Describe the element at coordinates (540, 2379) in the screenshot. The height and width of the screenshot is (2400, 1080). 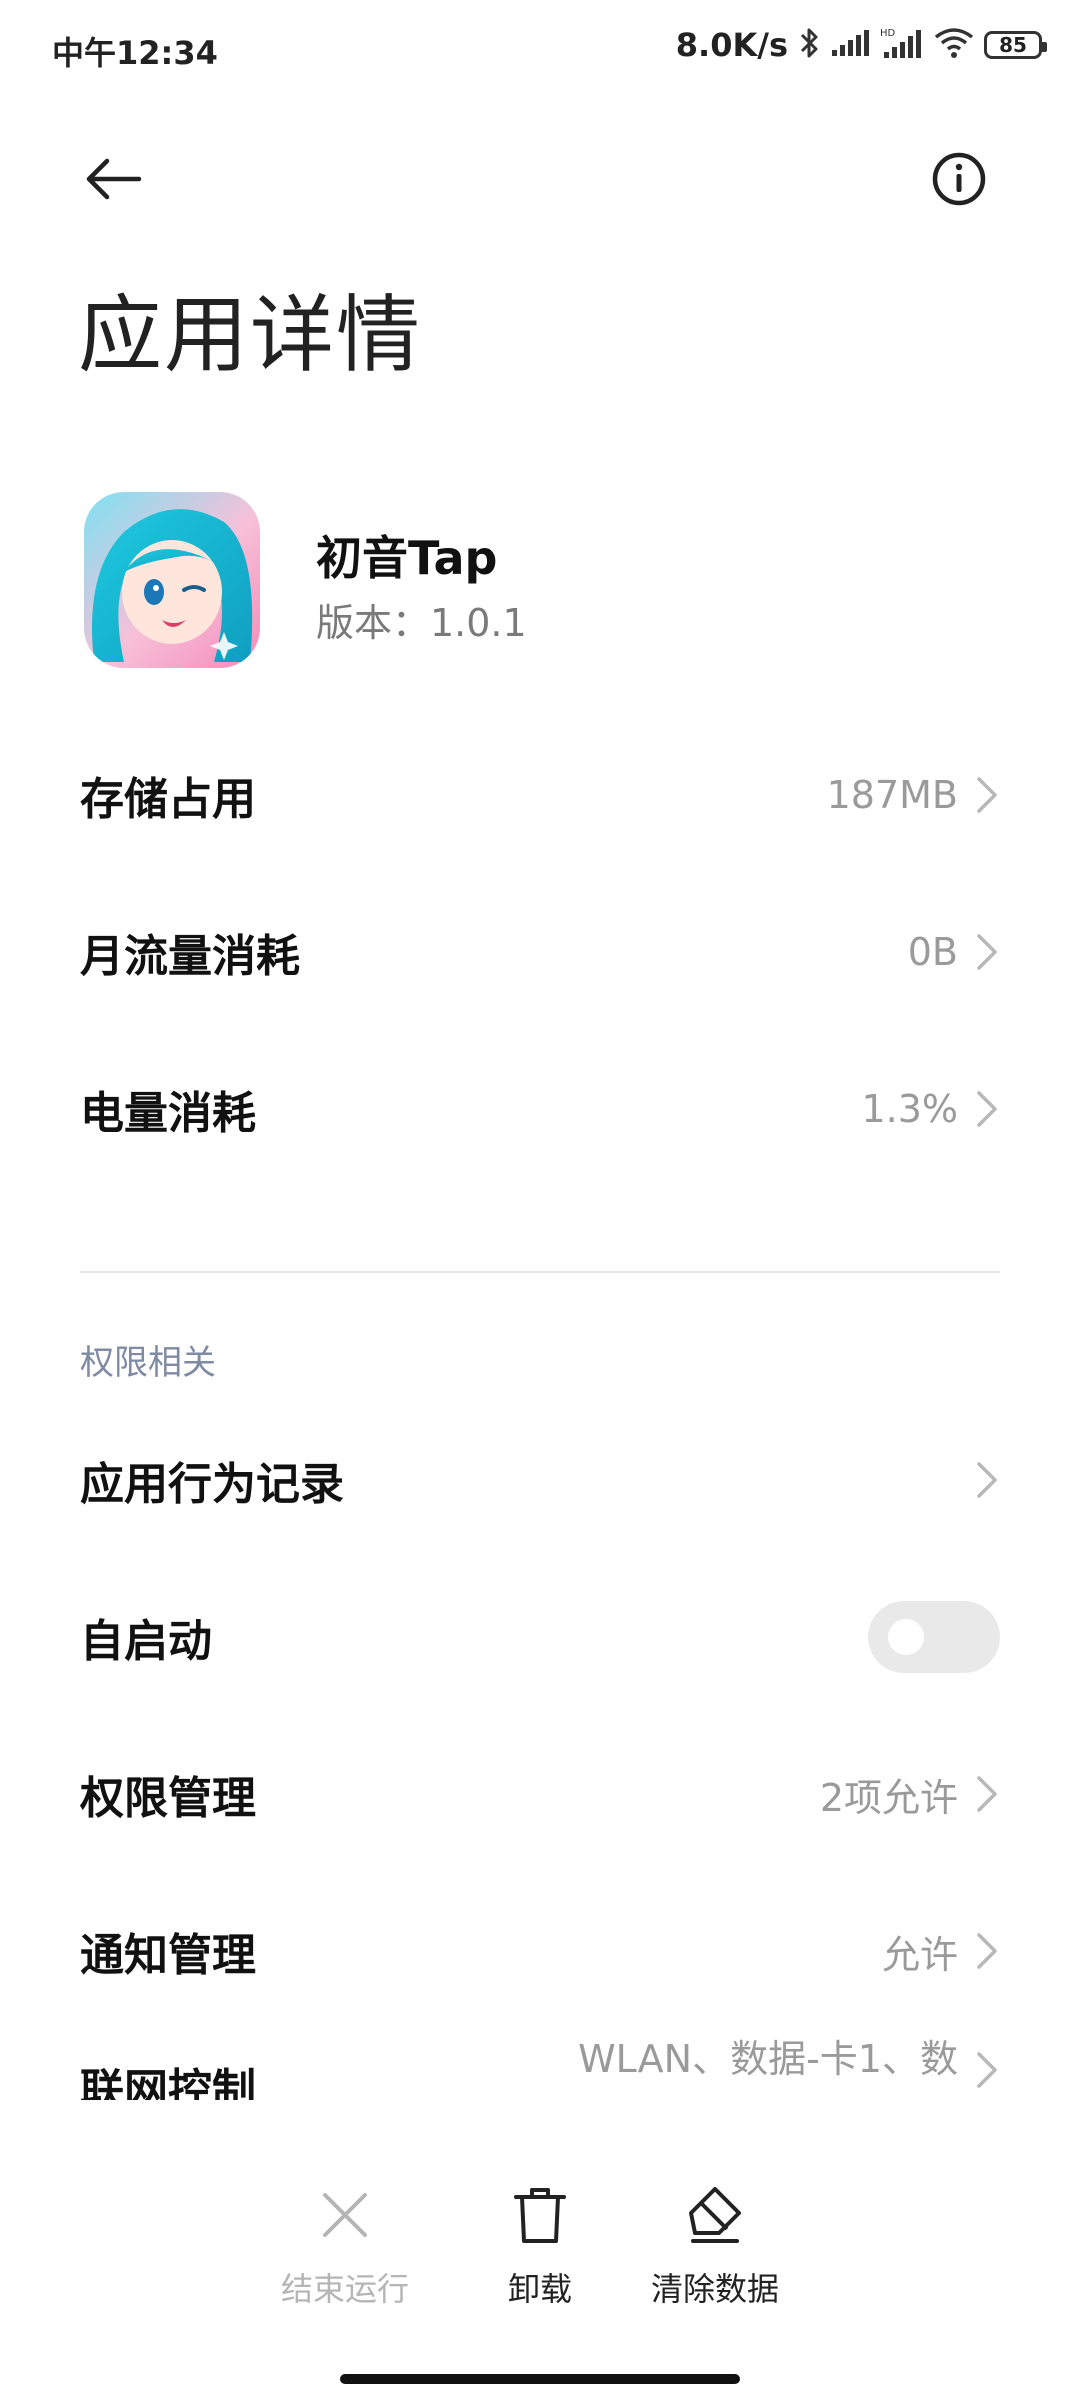
I see `home-indicator` at that location.